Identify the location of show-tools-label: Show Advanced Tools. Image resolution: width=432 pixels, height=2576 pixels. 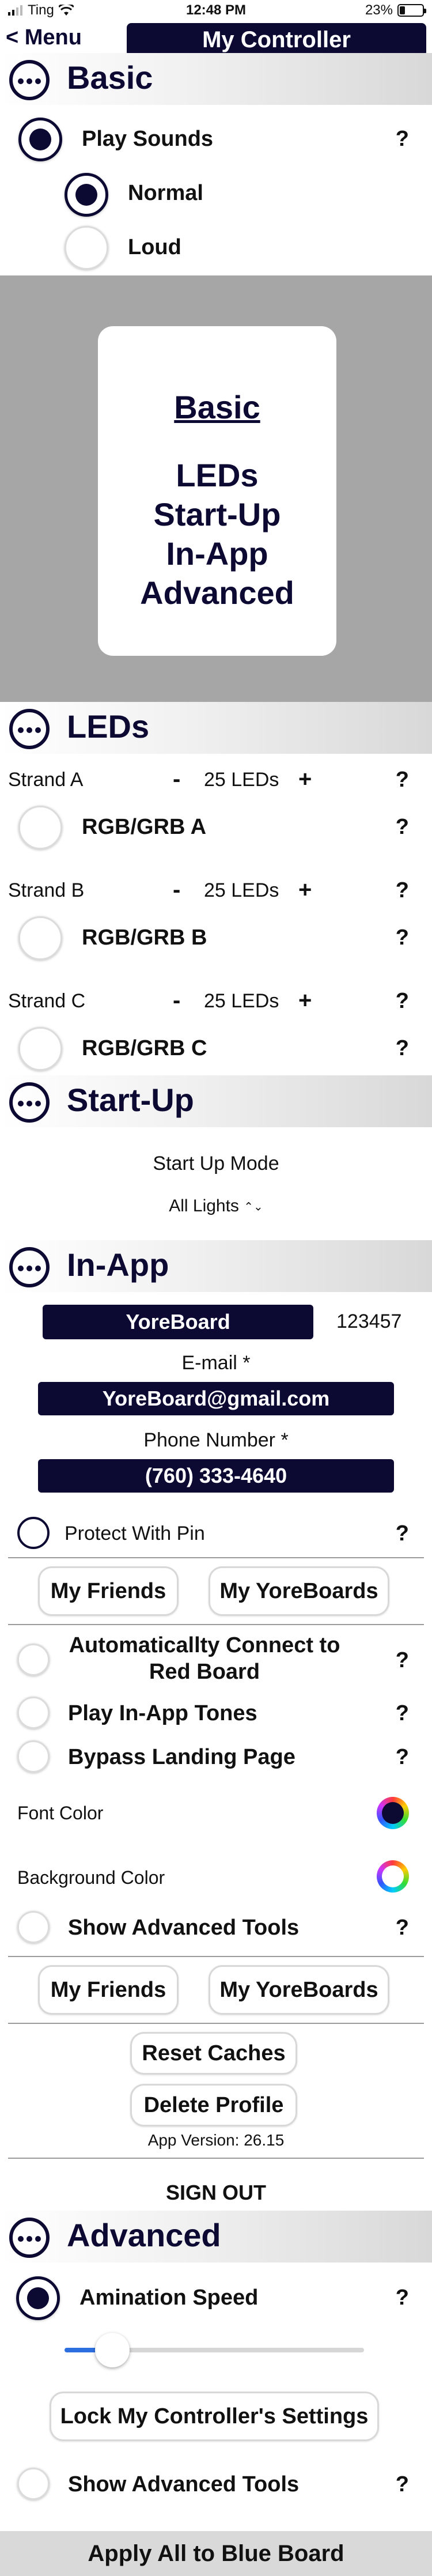
(184, 1928).